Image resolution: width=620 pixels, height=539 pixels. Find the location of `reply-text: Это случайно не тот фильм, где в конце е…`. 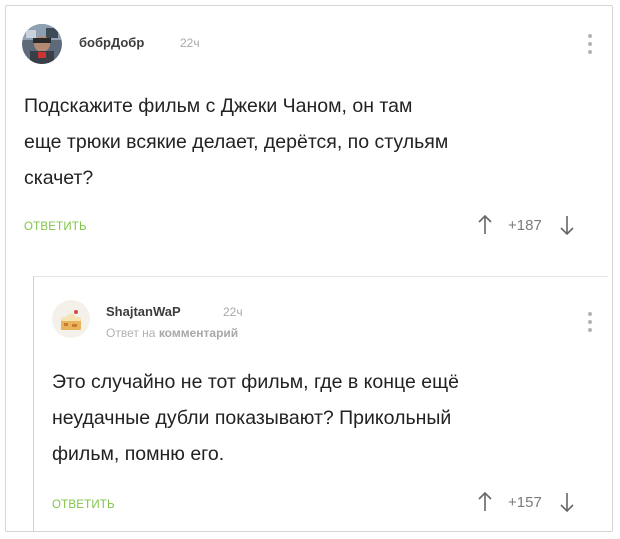

reply-text: Это случайно не тот фильм, где в конце е… is located at coordinates (255, 418).